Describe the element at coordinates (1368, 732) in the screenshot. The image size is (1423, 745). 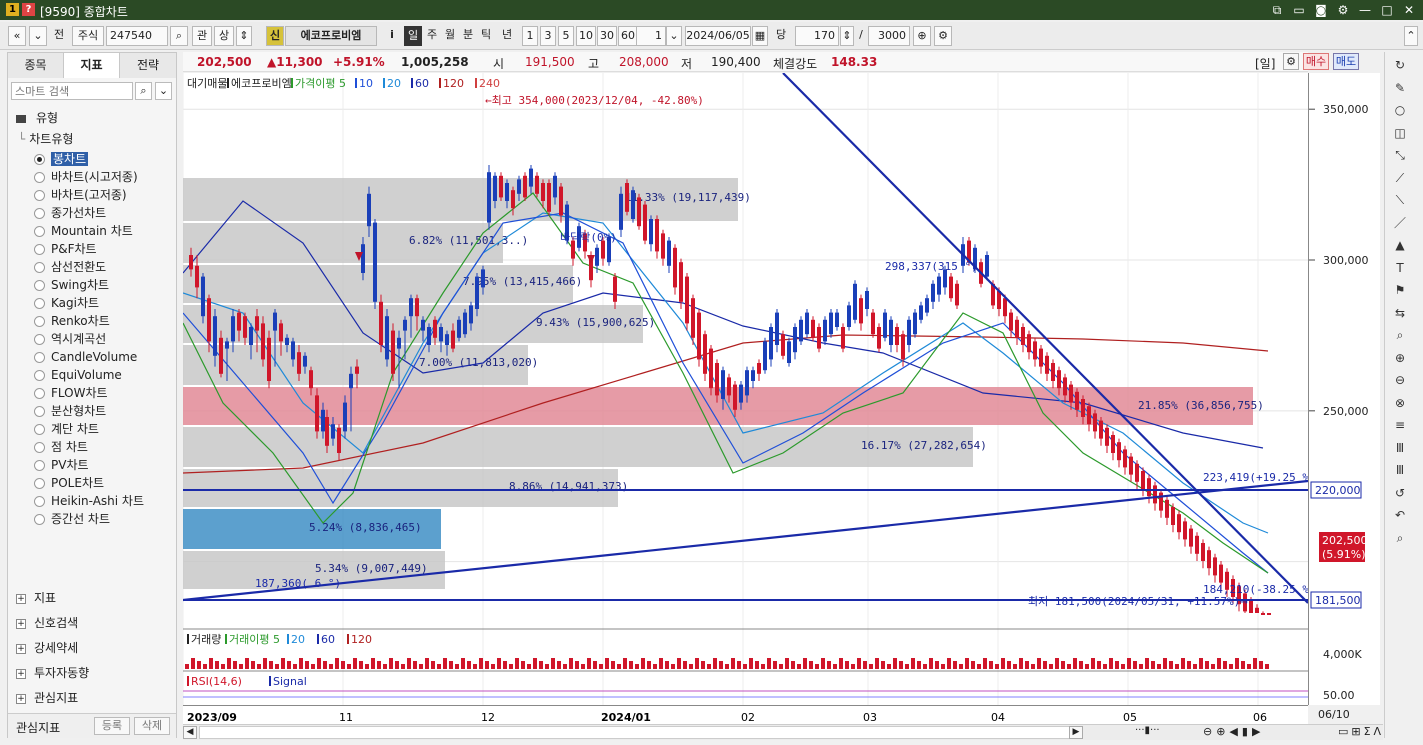
I see `layout-controls: ▭⊞ΣΛ` at that location.